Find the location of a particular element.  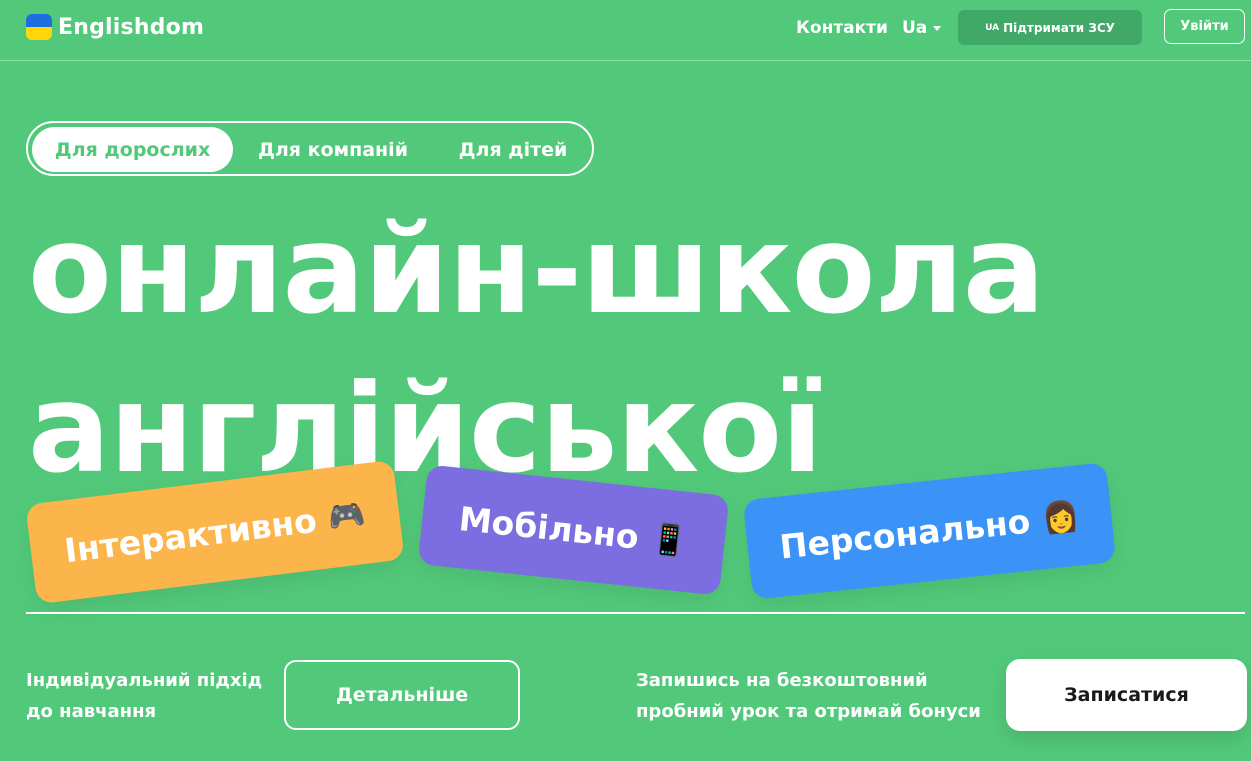

phone-icon: 📱 is located at coordinates (669, 540).